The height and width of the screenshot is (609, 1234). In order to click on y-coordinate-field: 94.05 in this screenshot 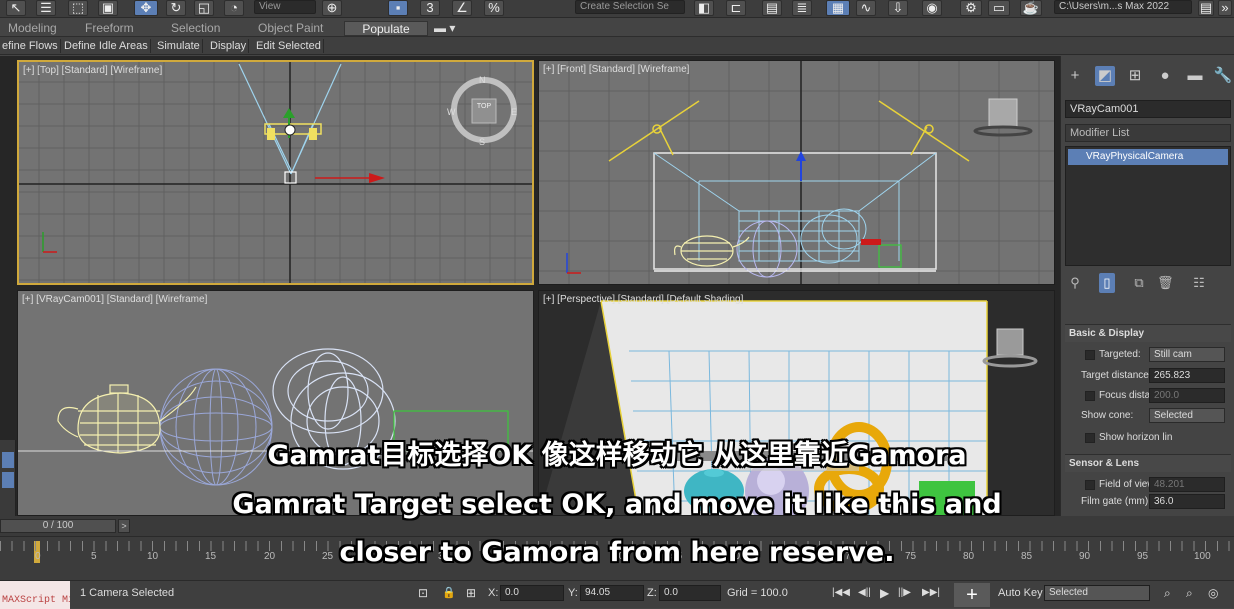, I will do `click(612, 593)`.